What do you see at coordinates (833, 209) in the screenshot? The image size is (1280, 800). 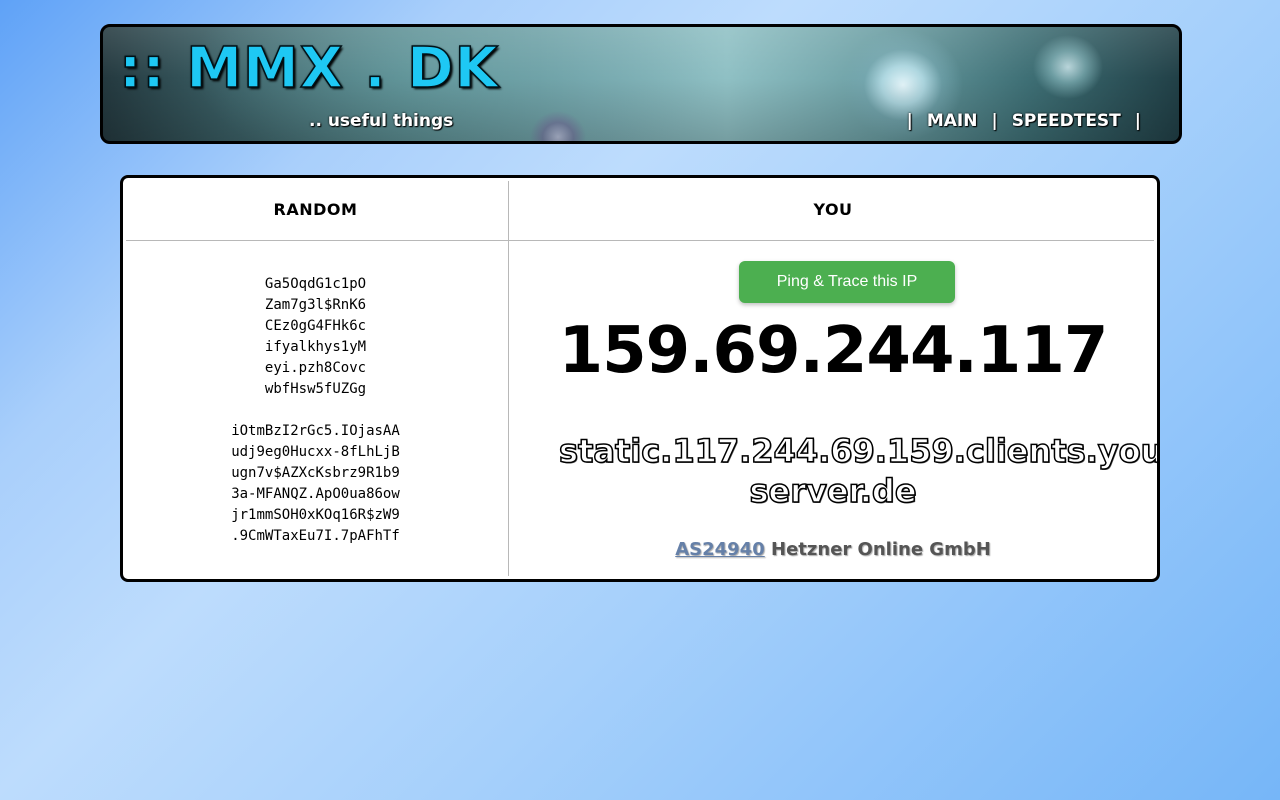 I see `header-you: YOU` at bounding box center [833, 209].